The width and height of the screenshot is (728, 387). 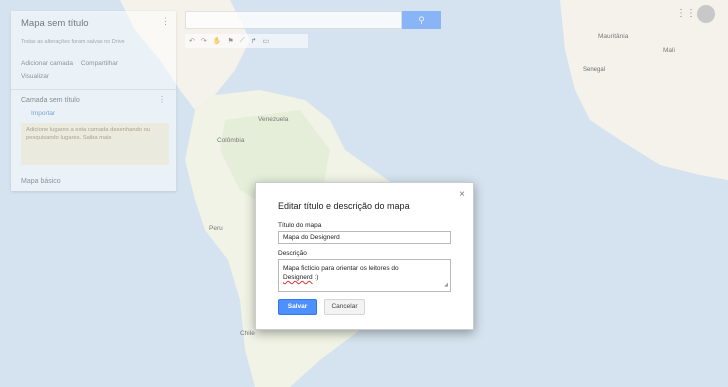 What do you see at coordinates (55, 23) in the screenshot?
I see `map-title: Mapa sem título` at bounding box center [55, 23].